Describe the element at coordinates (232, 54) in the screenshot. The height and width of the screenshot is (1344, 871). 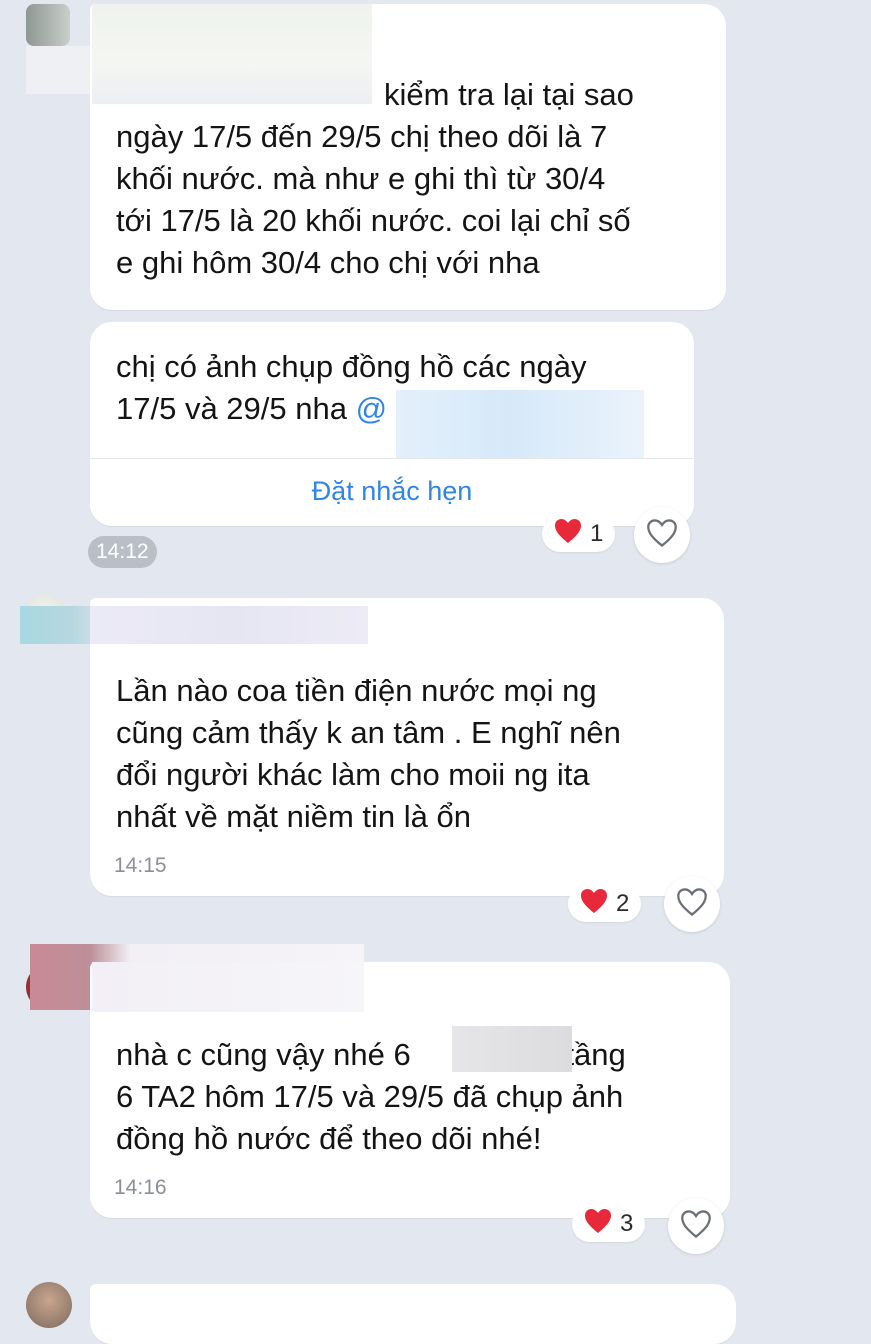
I see `redacted-mention-block` at that location.